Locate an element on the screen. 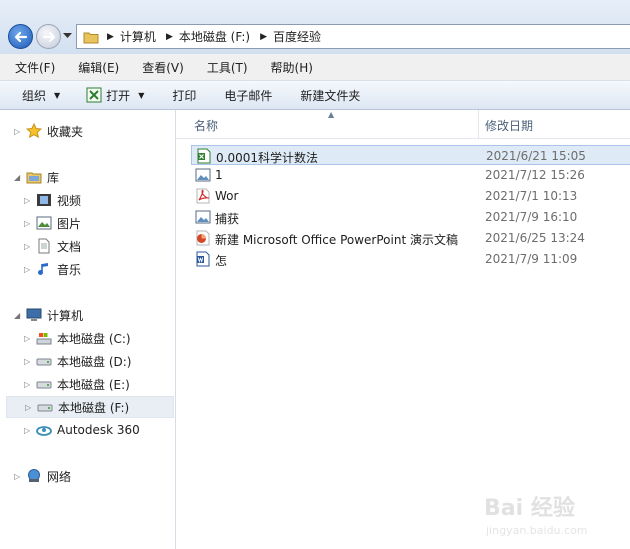 This screenshot has width=630, height=549. organize-button: 组织 ▼ is located at coordinates (41, 95).